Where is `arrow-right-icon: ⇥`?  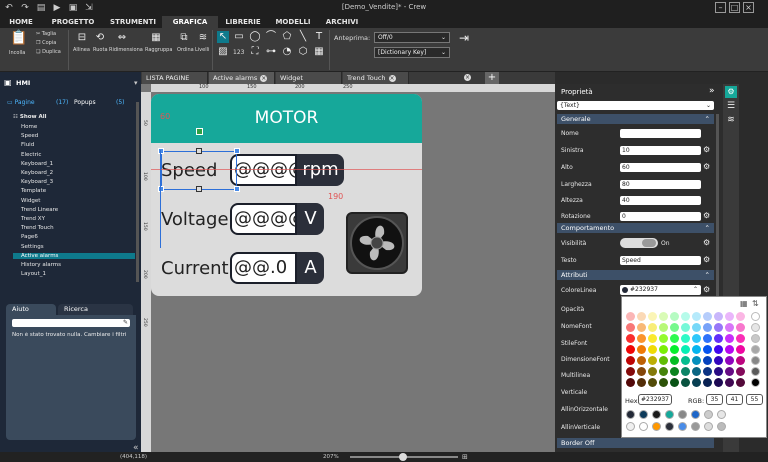
arrow-right-icon: ⇥ is located at coordinates (464, 38).